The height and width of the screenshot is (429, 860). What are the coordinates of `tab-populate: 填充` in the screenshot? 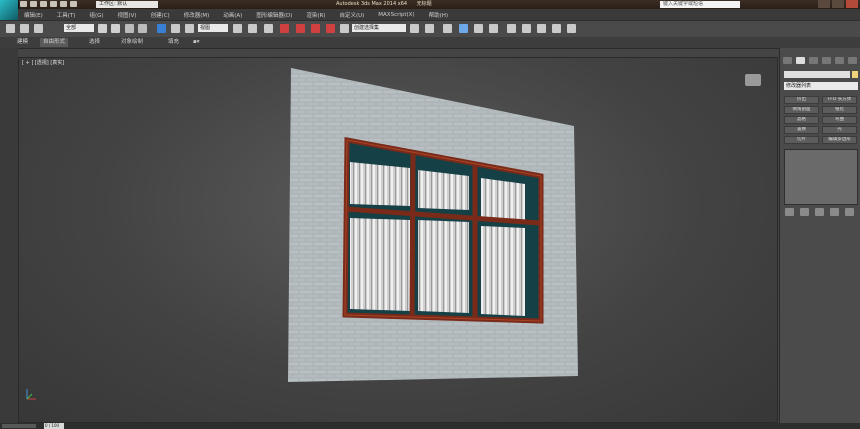 It's located at (173, 42).